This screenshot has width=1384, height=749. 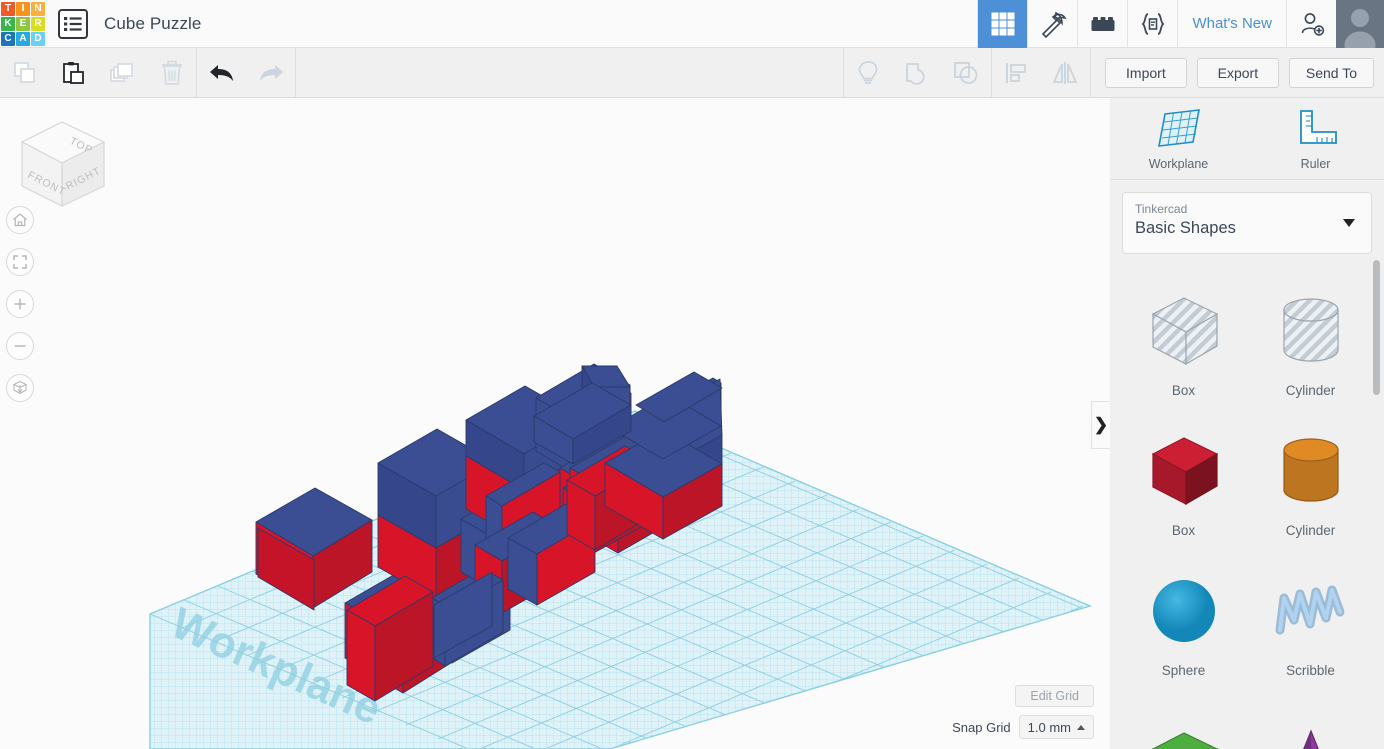 I want to click on home-view-button, so click(x=20, y=220).